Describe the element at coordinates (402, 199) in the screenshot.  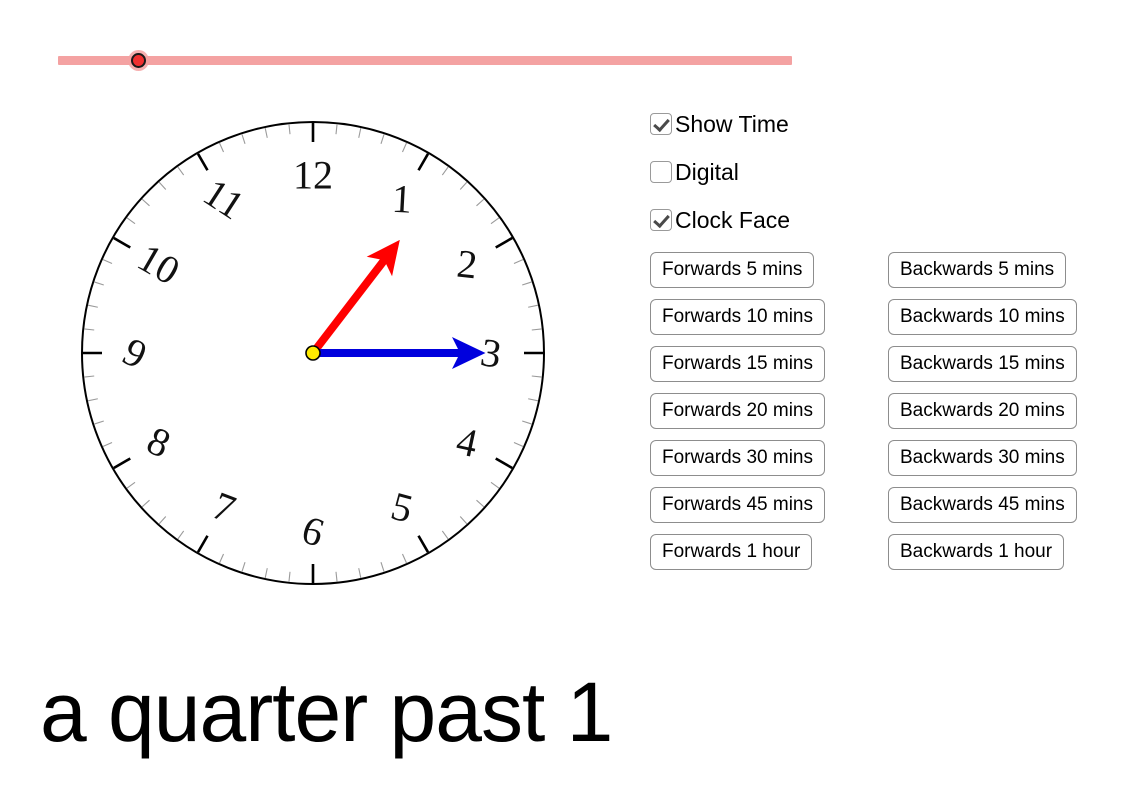
I see `clock-numeral-1: 1` at that location.